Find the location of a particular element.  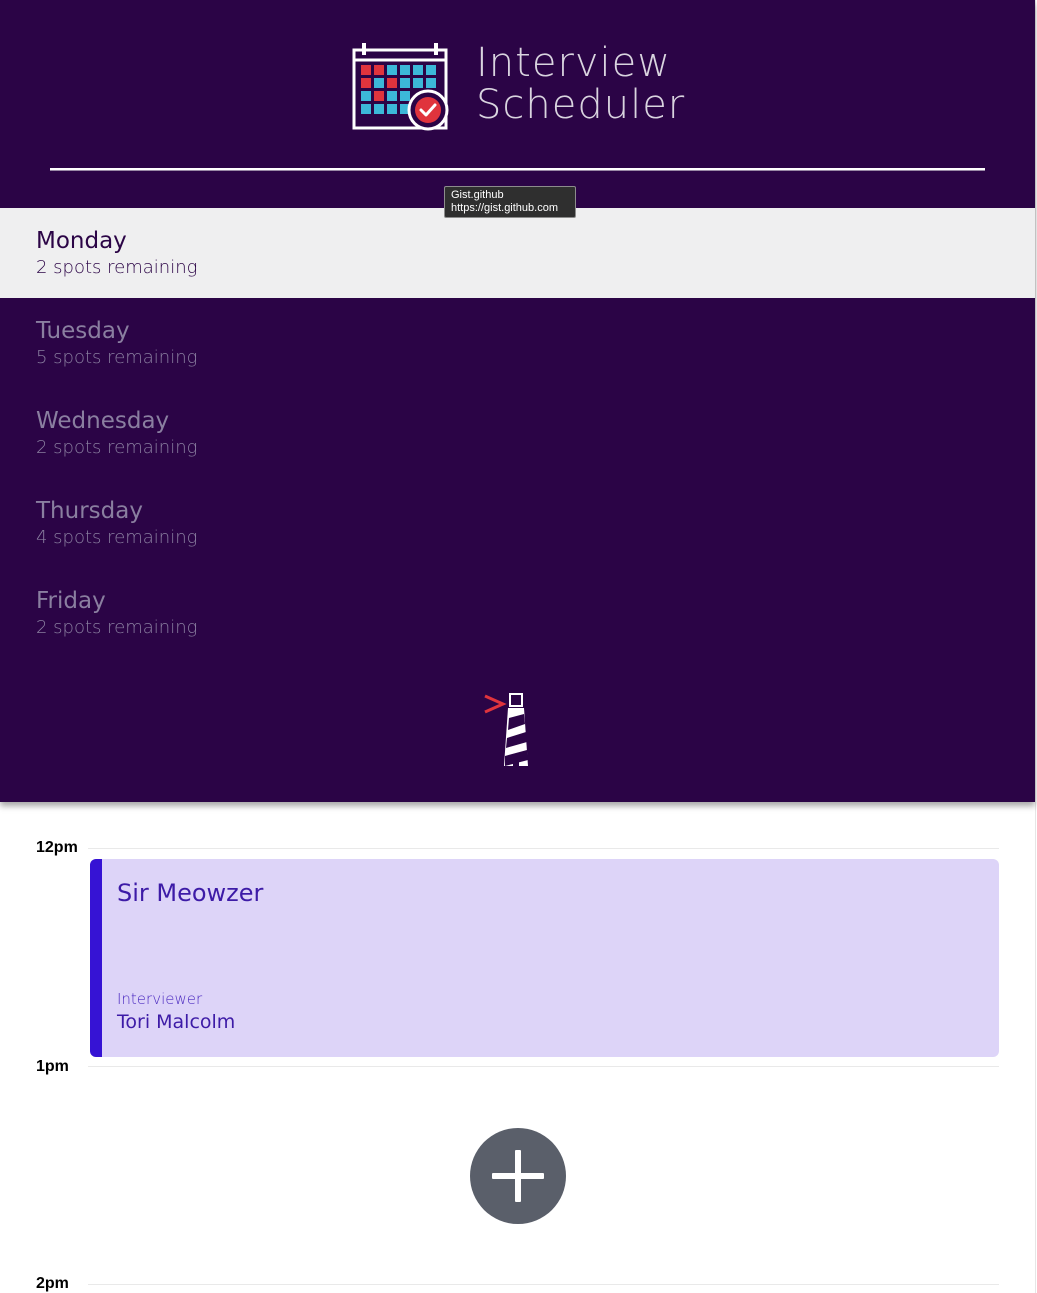

time-label: 12pm is located at coordinates (57, 847).